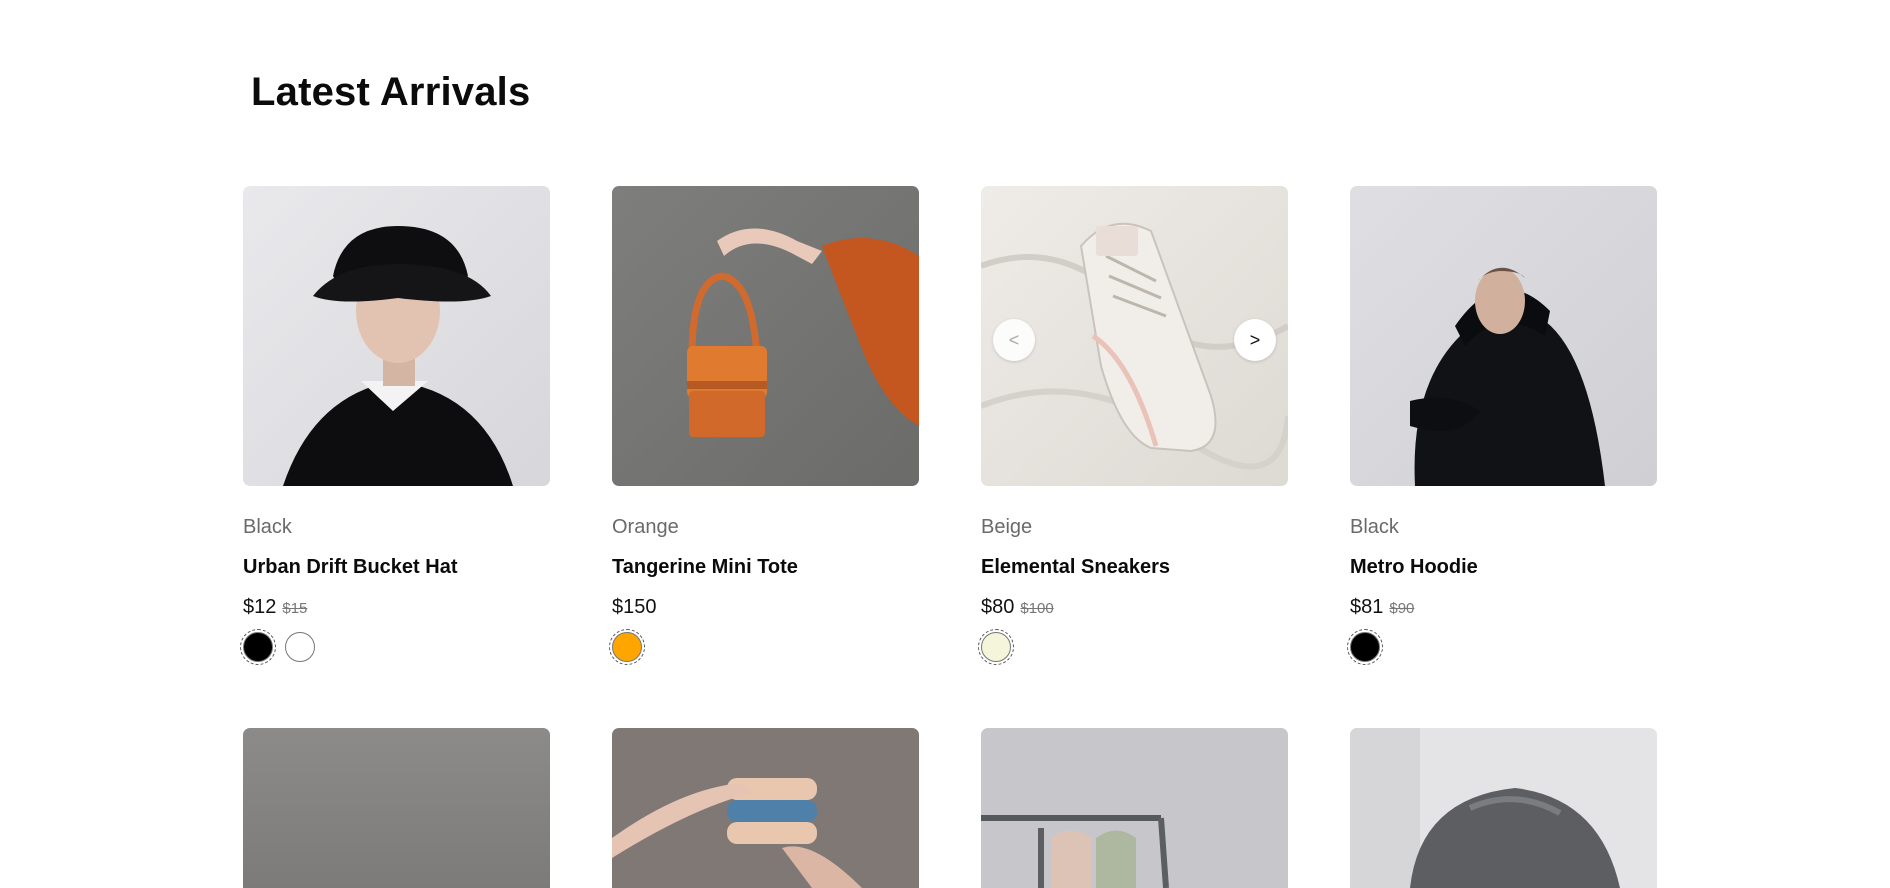 This screenshot has height=888, width=1890. What do you see at coordinates (998, 607) in the screenshot?
I see `product-price: $80` at bounding box center [998, 607].